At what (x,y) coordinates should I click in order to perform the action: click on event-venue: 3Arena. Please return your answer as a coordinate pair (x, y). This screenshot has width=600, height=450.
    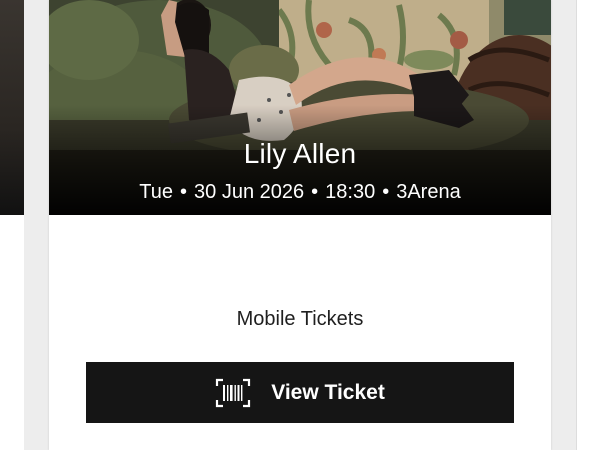
    Looking at the image, I should click on (428, 192).